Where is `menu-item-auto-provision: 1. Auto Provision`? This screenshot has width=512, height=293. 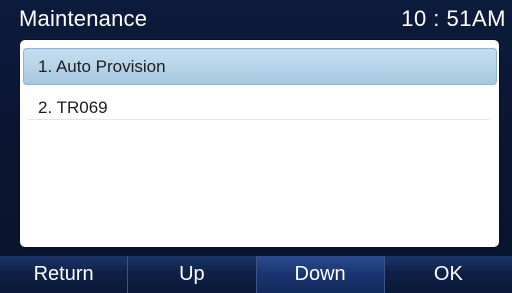
menu-item-auto-provision: 1. Auto Provision is located at coordinates (259, 68).